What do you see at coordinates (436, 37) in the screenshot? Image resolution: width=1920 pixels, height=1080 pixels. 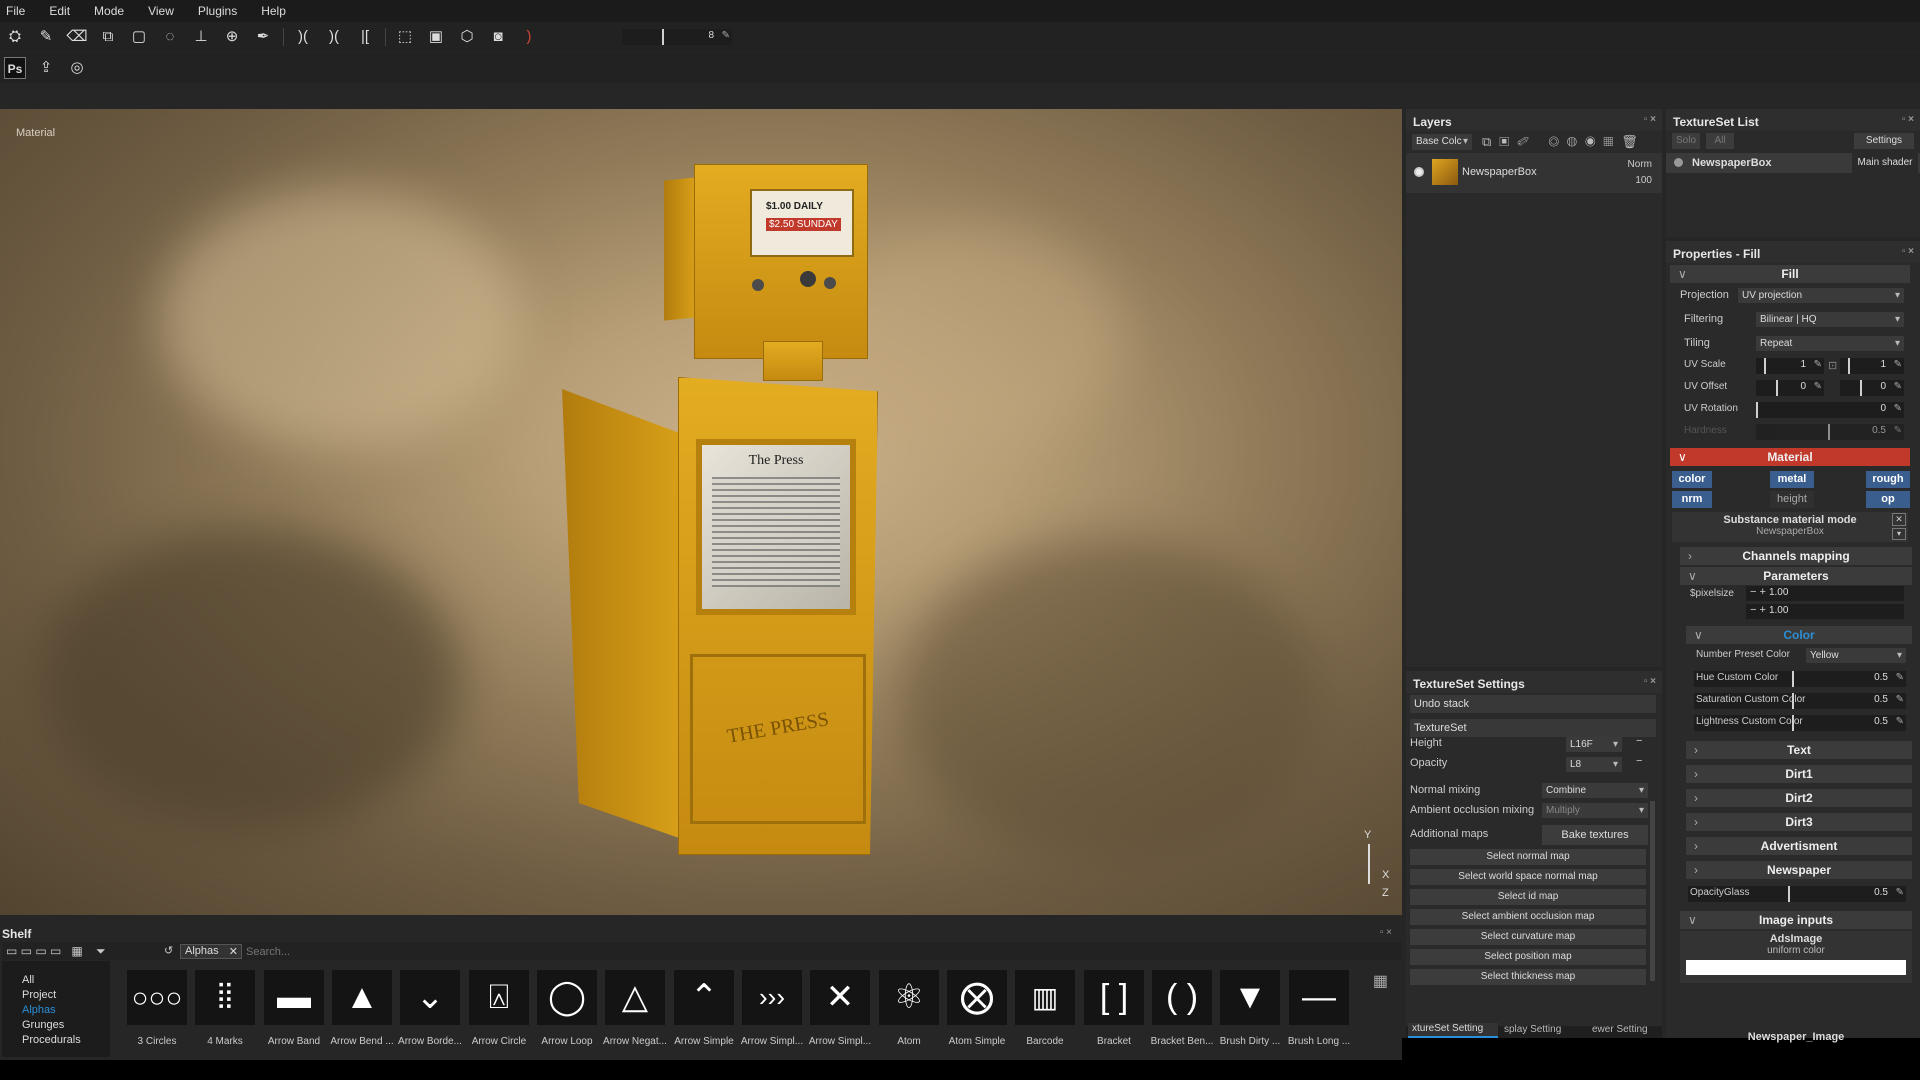 I see `camera-icon: ▣` at bounding box center [436, 37].